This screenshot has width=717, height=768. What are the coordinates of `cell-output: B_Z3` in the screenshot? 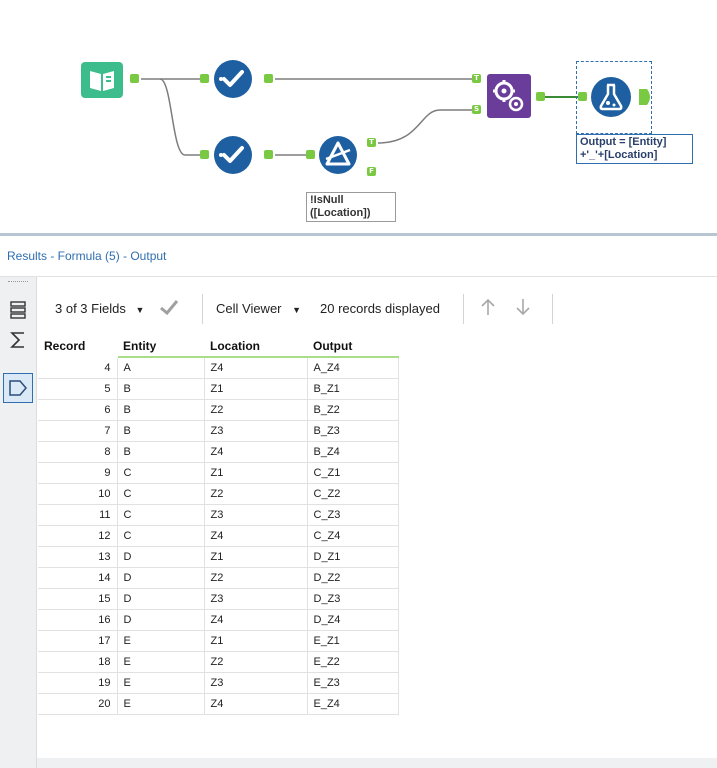 It's located at (353, 431).